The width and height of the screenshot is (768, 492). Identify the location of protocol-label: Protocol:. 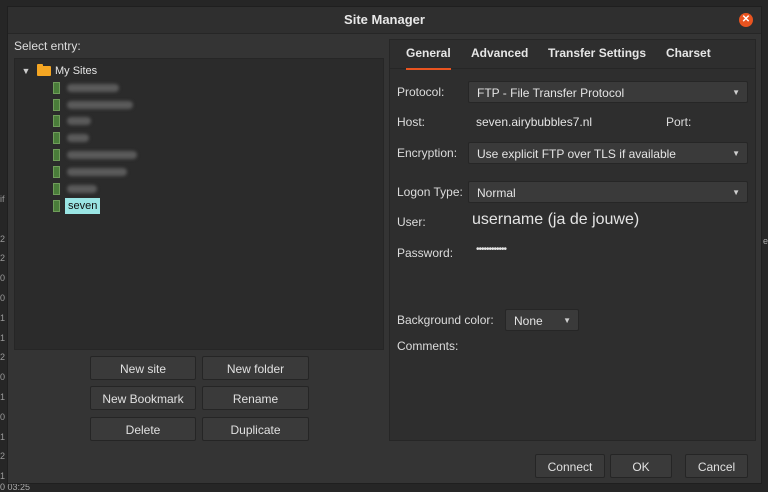
(421, 92).